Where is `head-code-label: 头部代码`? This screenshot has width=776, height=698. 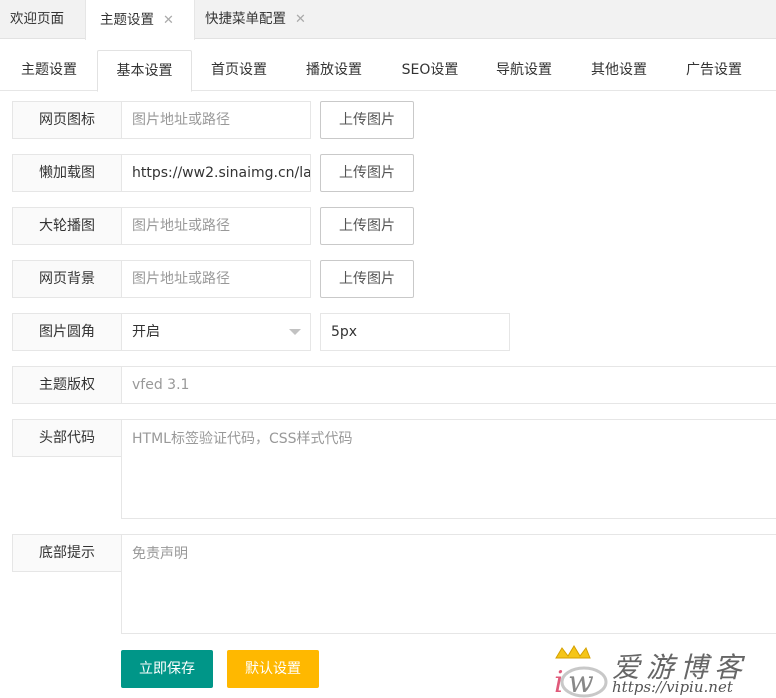 head-code-label: 头部代码 is located at coordinates (67, 438).